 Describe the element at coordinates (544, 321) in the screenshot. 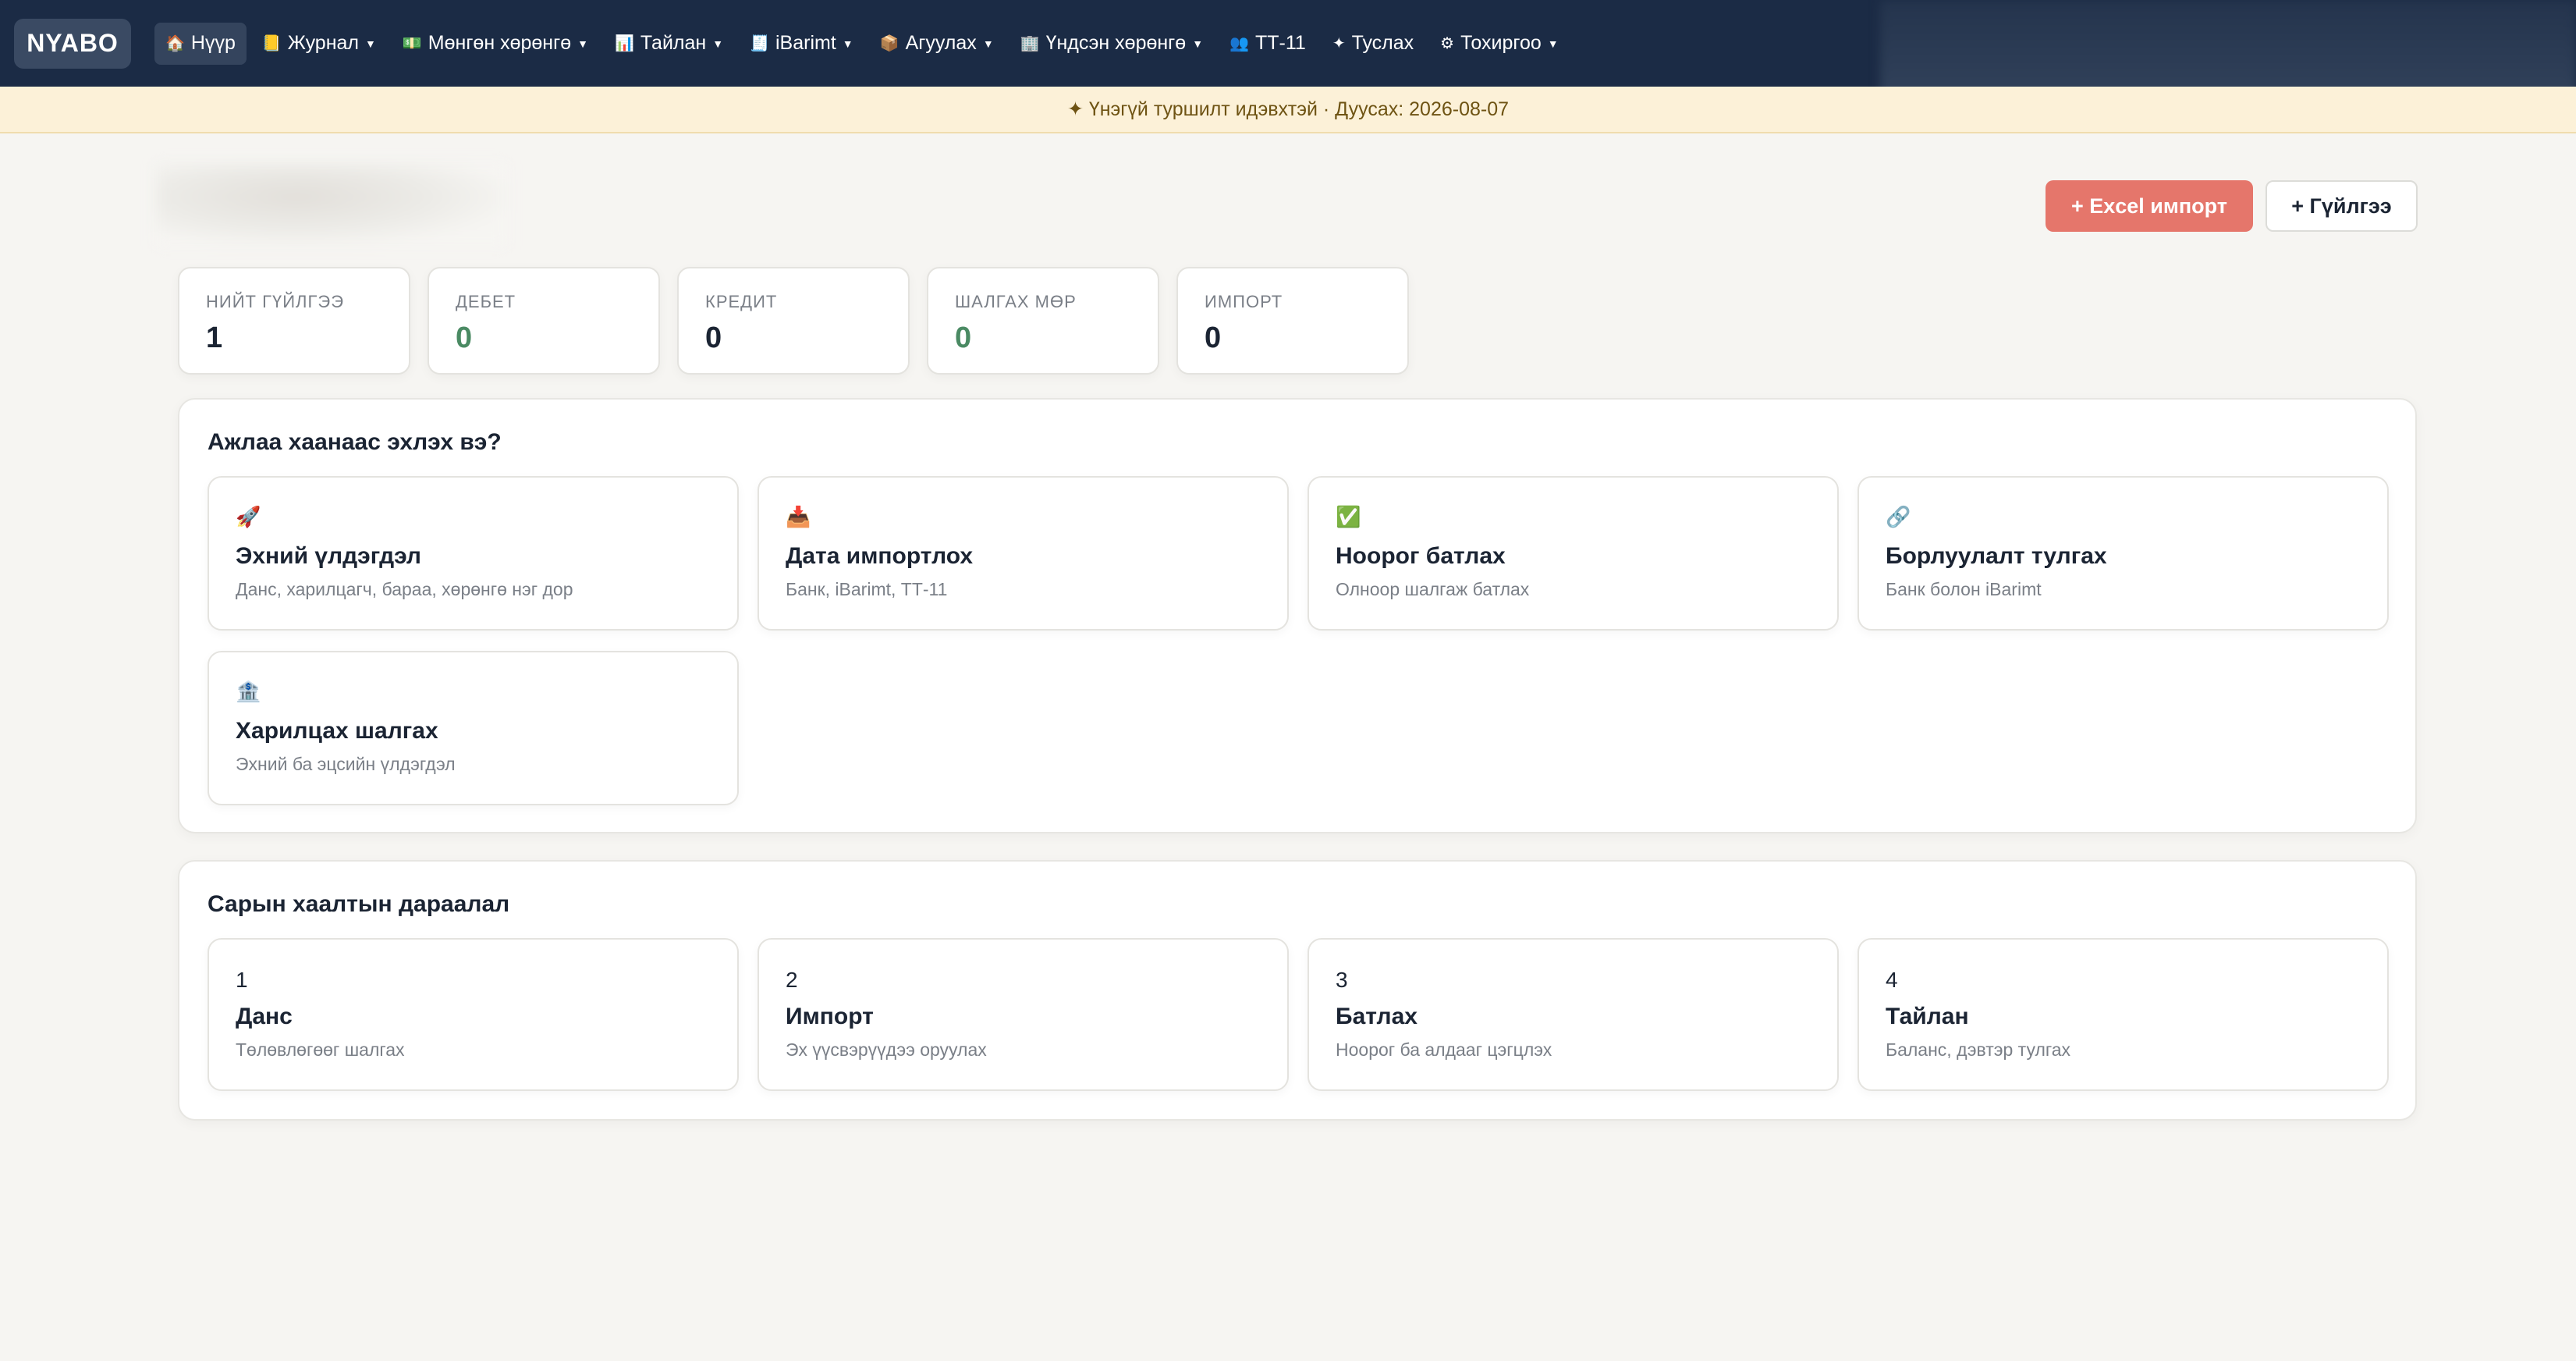

I see `stat-card-debit: ДЕБЕТ 0` at that location.